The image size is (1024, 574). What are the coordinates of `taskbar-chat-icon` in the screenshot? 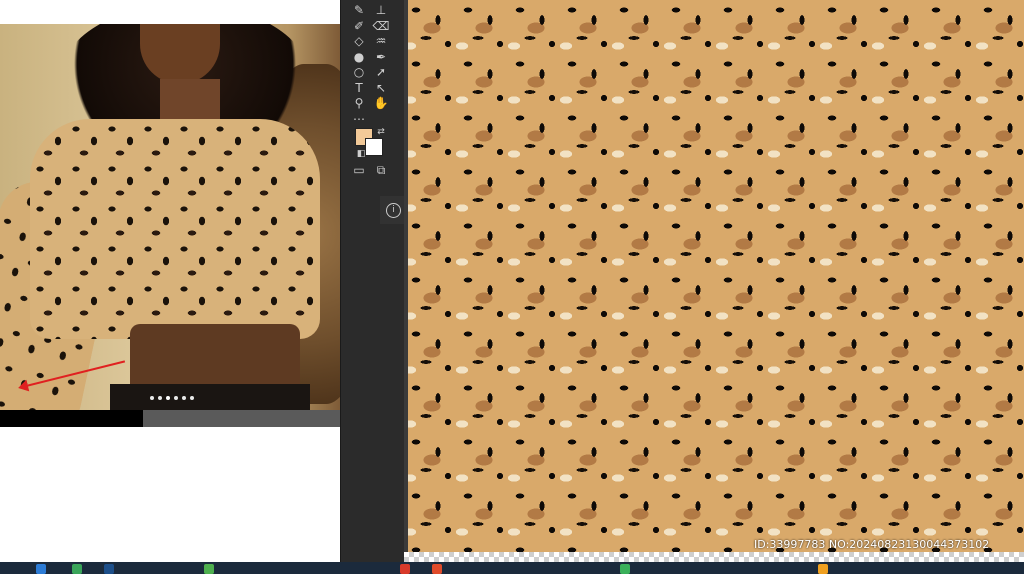 It's located at (209, 569).